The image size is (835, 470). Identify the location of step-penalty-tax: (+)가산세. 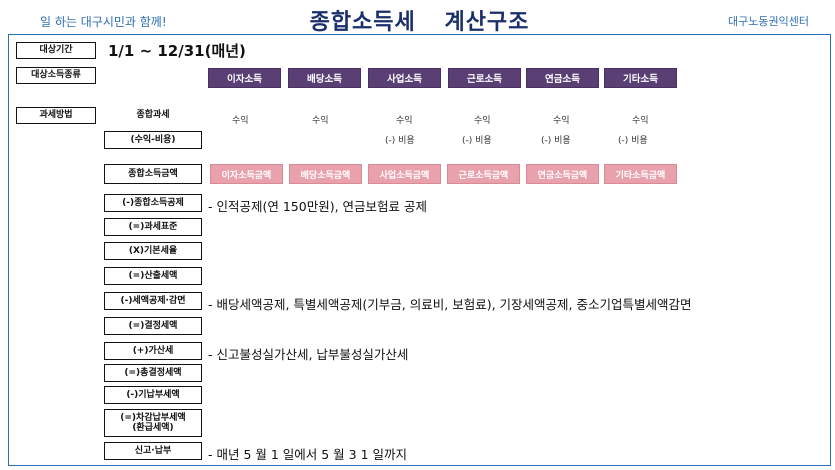
(153, 351).